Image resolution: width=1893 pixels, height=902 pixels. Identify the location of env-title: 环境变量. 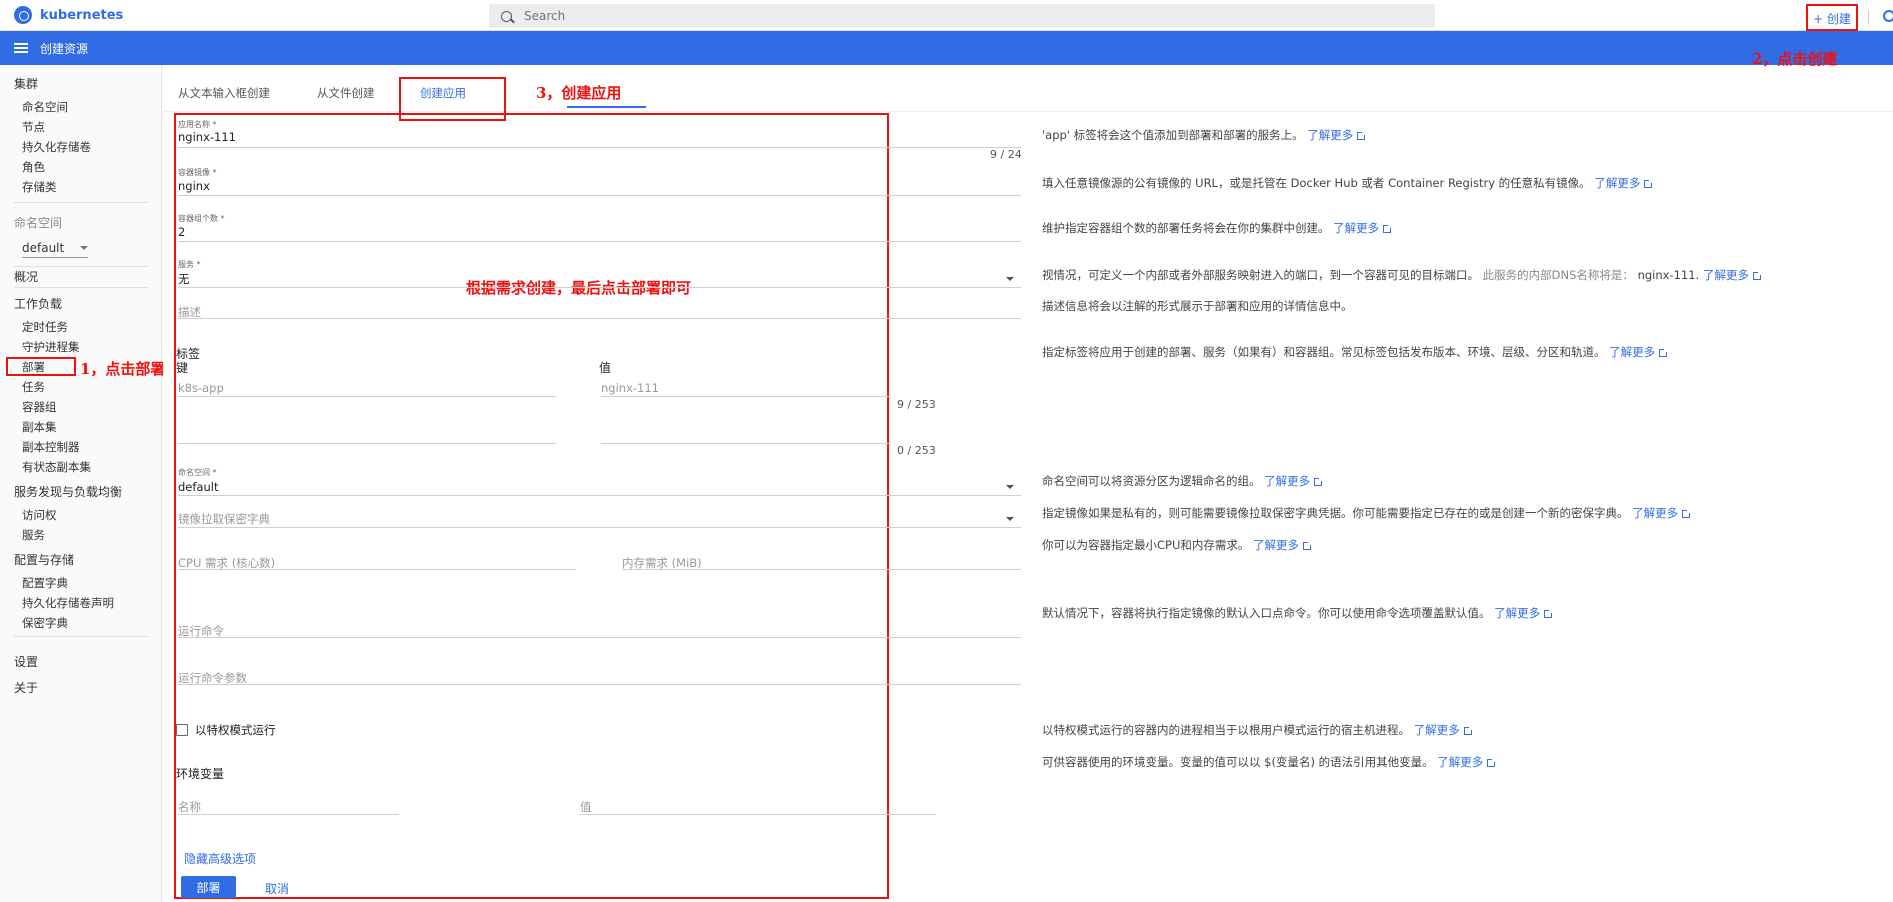
(200, 774).